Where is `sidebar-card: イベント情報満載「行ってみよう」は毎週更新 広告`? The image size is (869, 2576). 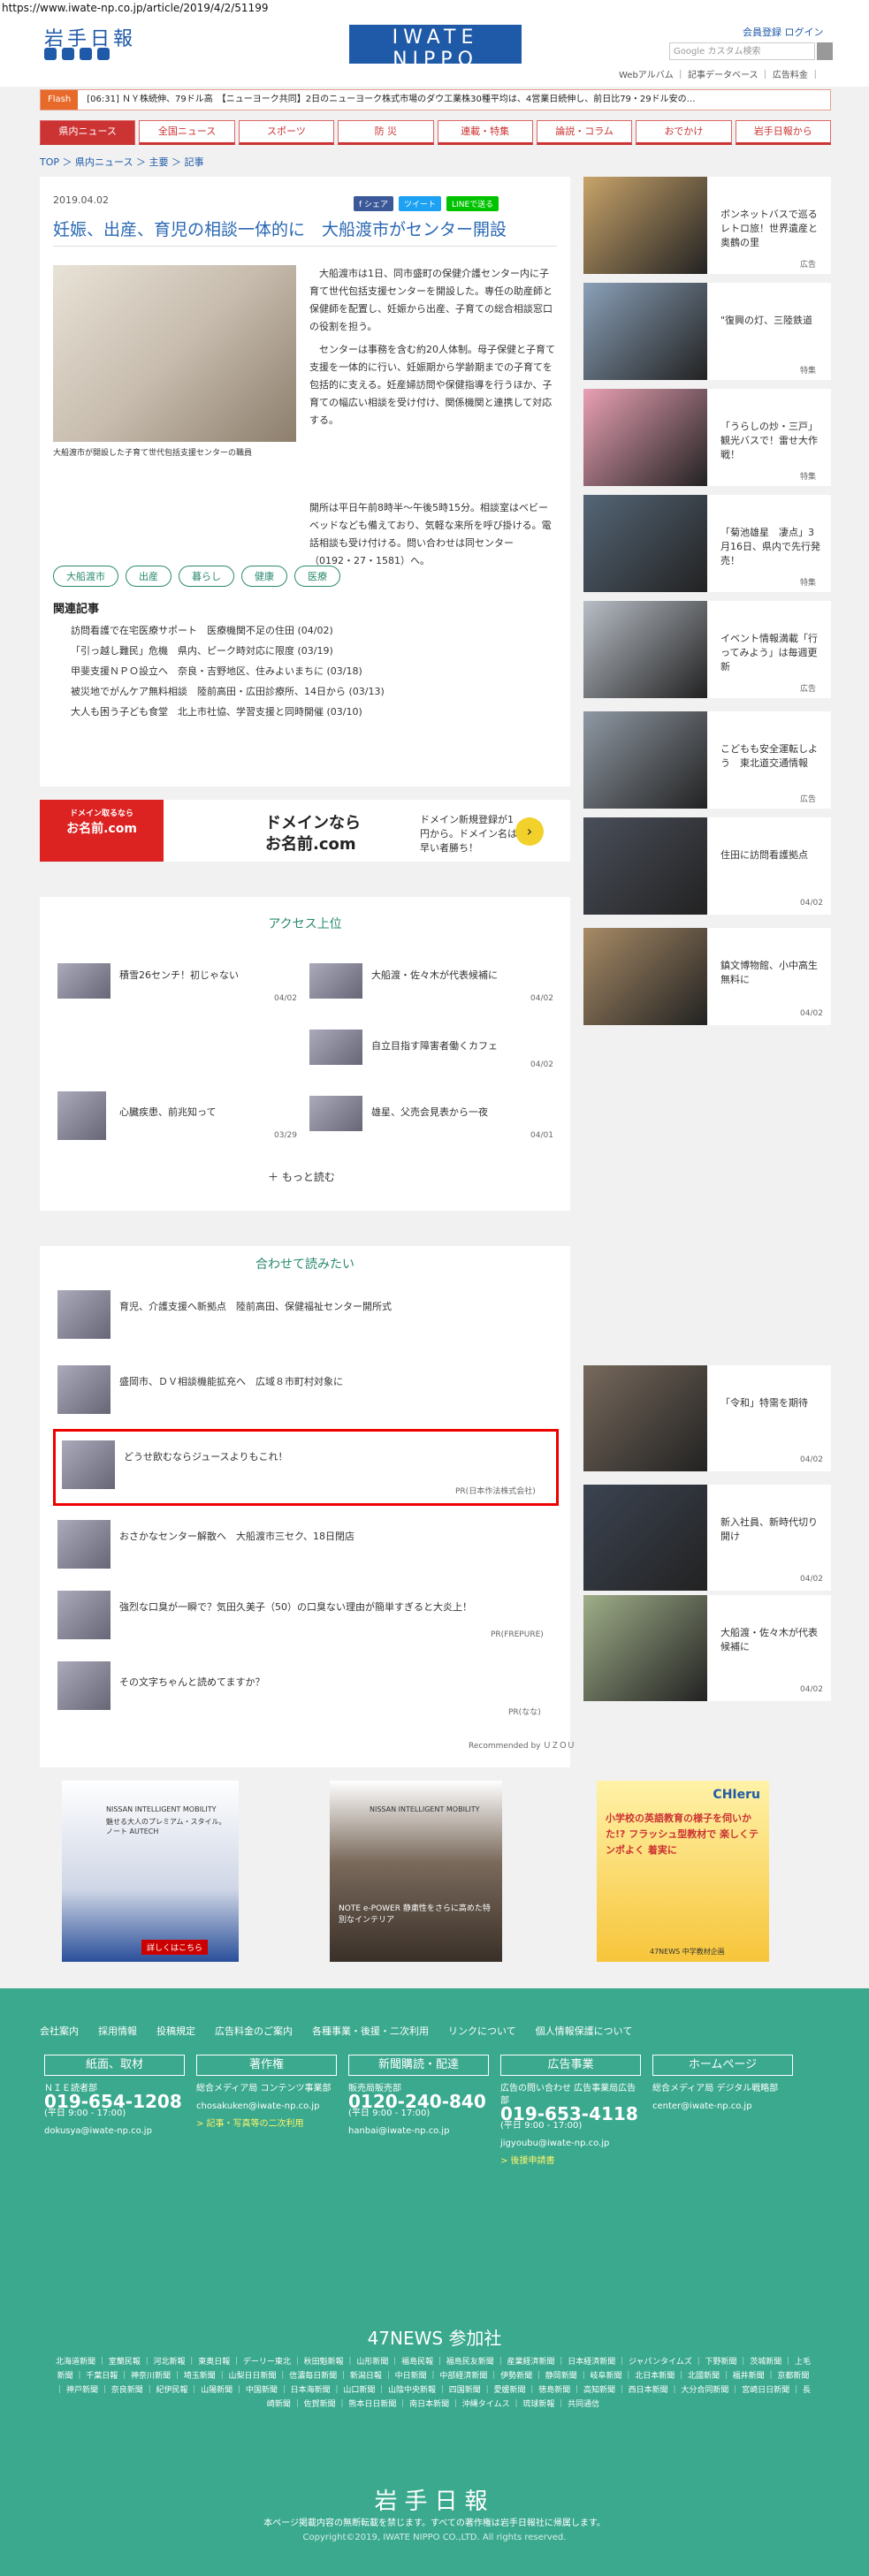
sidebar-card: イベント情報満載「行ってみよう」は毎週更新 広告 is located at coordinates (707, 649).